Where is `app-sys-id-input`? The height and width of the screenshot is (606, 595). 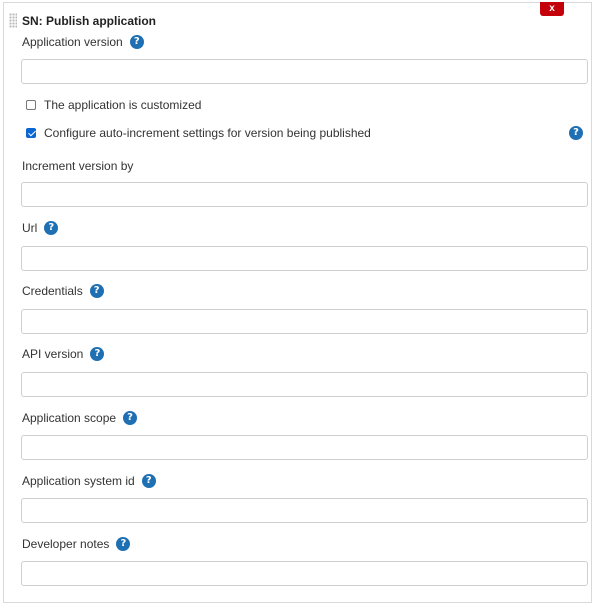
app-sys-id-input is located at coordinates (304, 510).